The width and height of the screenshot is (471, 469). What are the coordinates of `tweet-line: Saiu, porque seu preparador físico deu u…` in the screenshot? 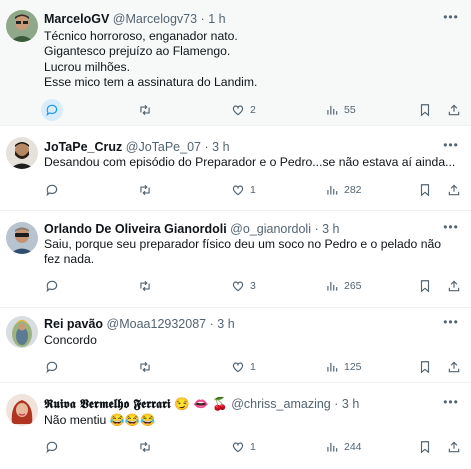 It's located at (243, 244).